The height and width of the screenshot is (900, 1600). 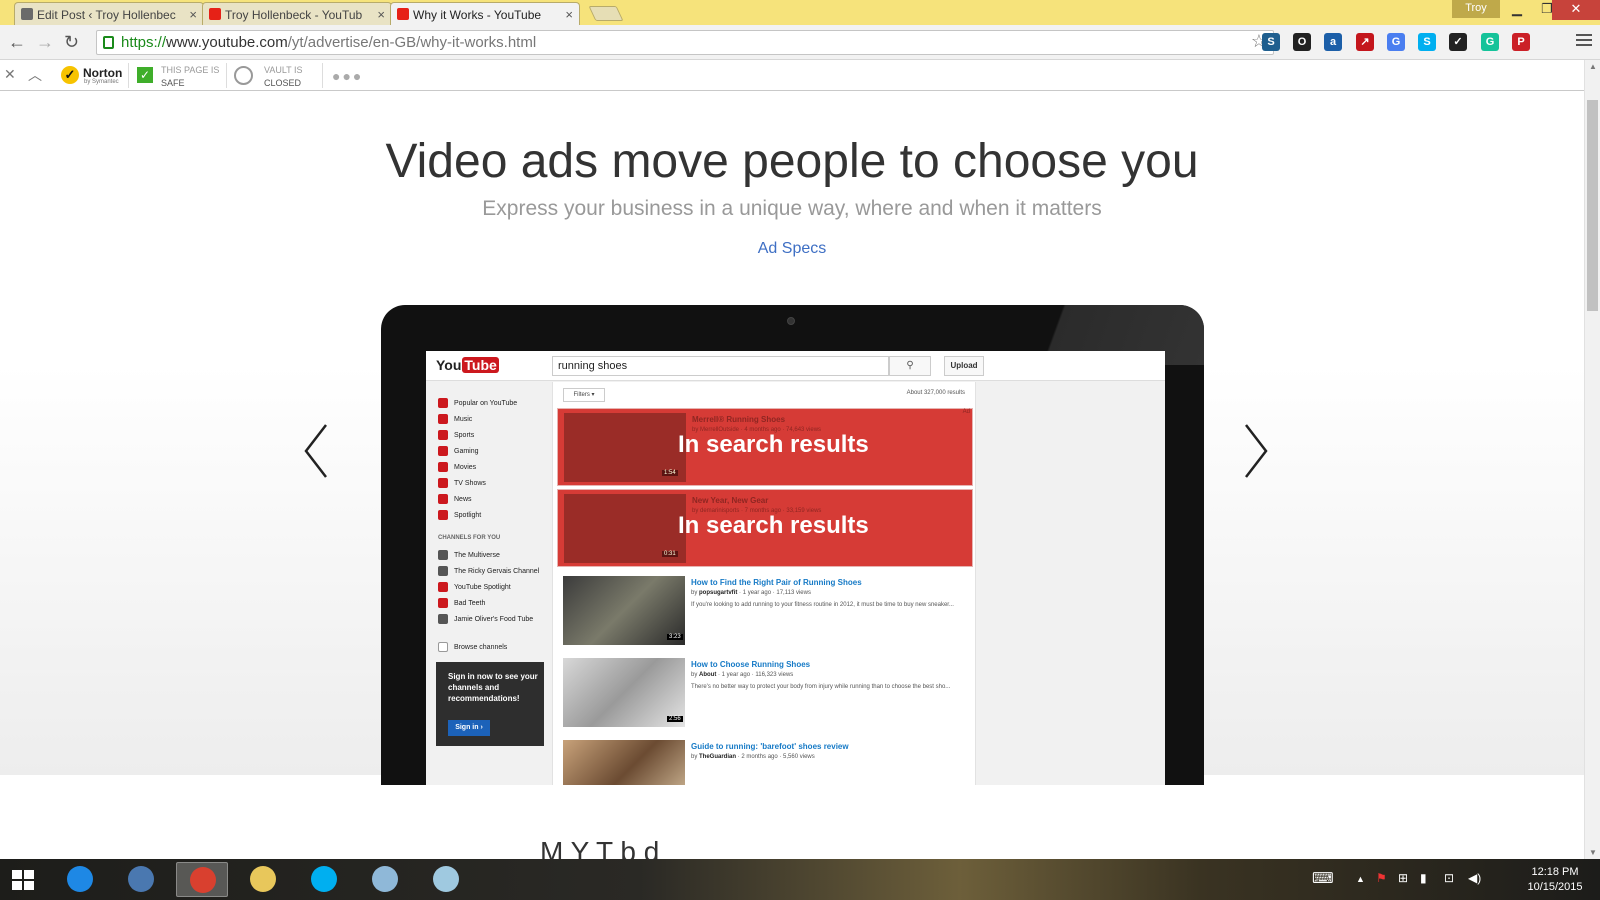 What do you see at coordinates (294, 15) in the screenshot?
I see `tab-title: Troy Hollenbeck - YouTub` at bounding box center [294, 15].